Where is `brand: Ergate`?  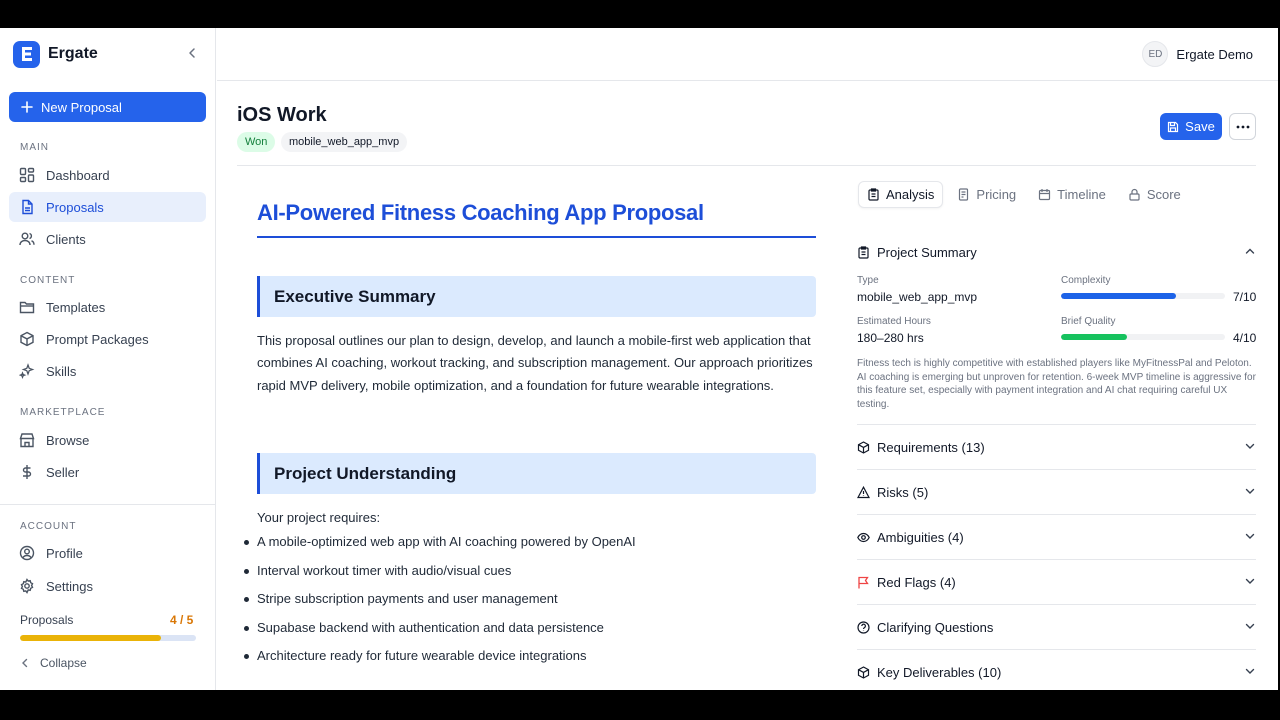 brand: Ergate is located at coordinates (55, 54).